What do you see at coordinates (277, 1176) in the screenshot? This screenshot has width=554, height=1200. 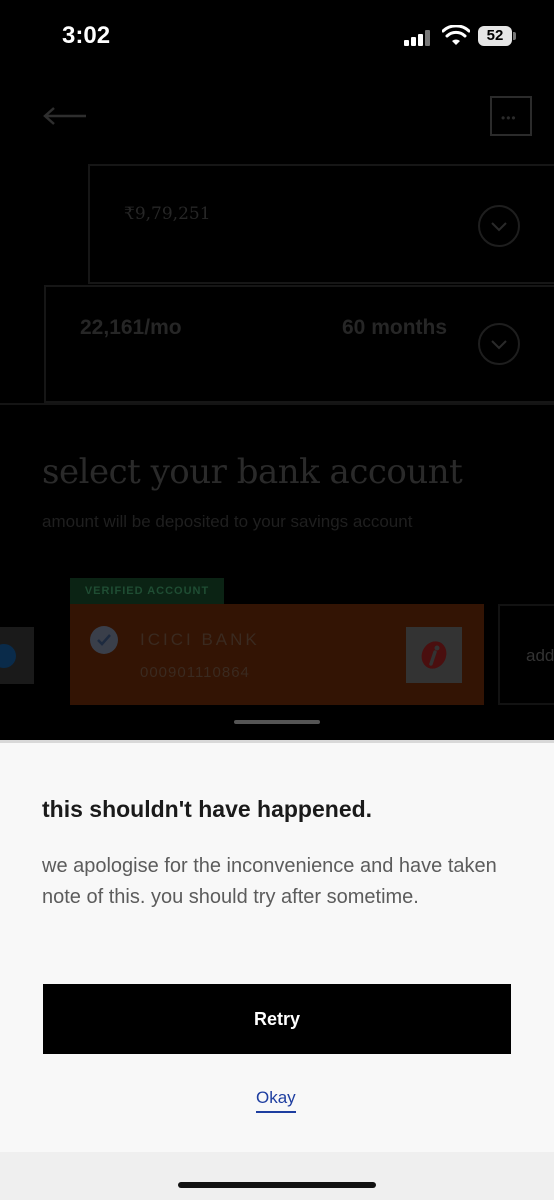 I see `home-indicator-area` at bounding box center [277, 1176].